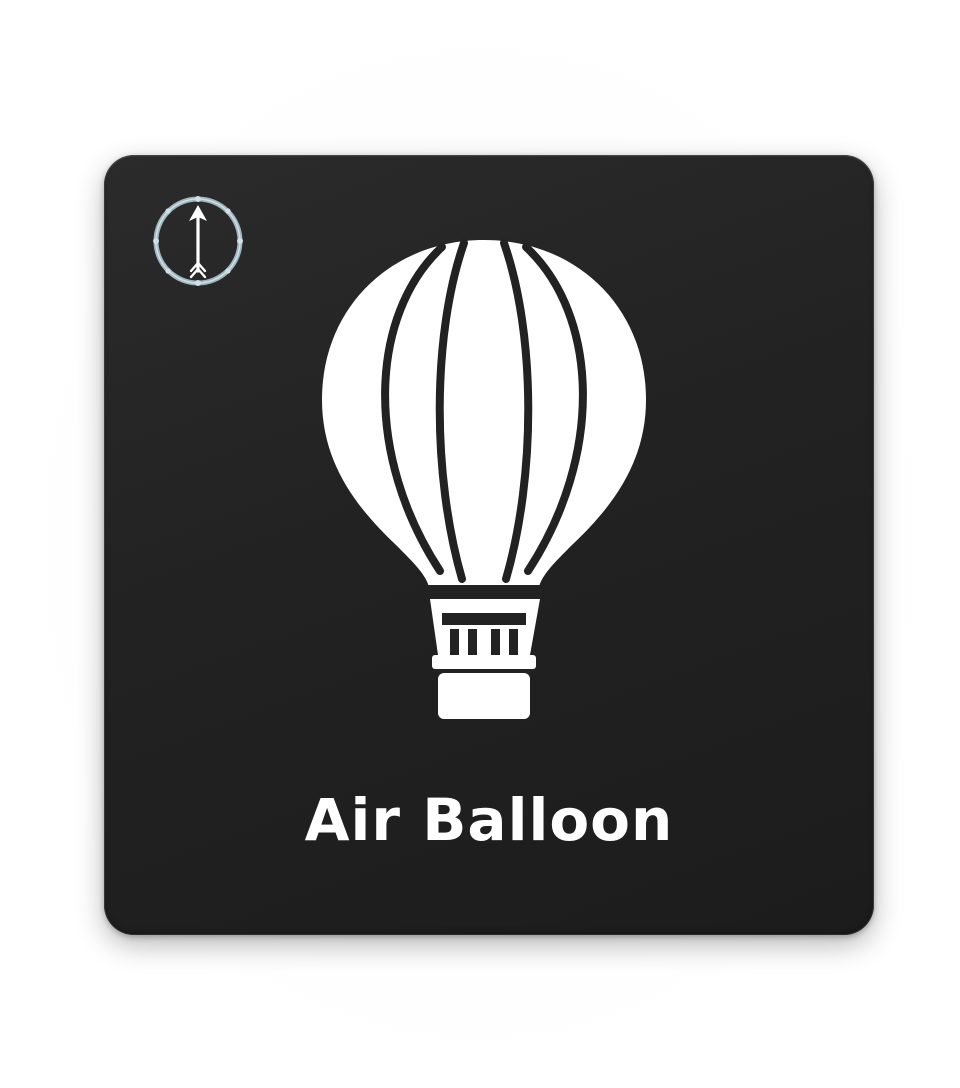 This screenshot has width=960, height=1088. I want to click on card-title: Air Balloon, so click(489, 820).